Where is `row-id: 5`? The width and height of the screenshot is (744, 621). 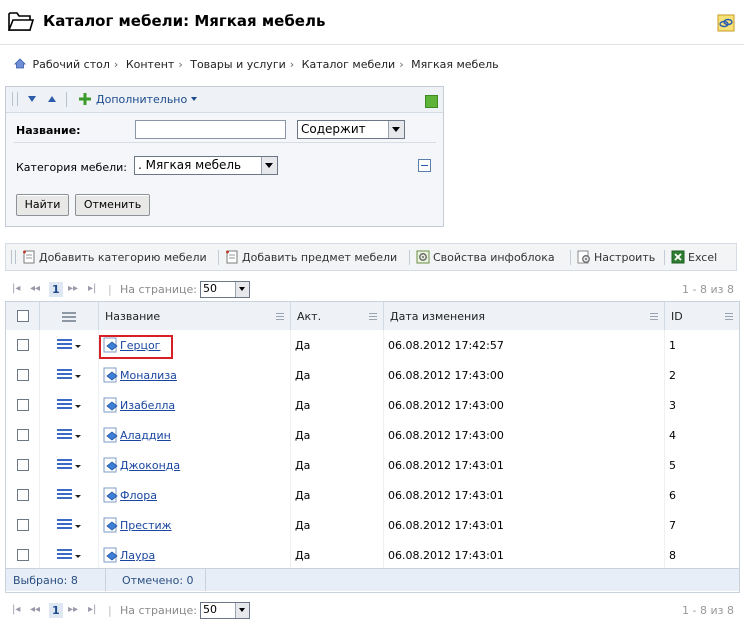 row-id: 5 is located at coordinates (672, 465).